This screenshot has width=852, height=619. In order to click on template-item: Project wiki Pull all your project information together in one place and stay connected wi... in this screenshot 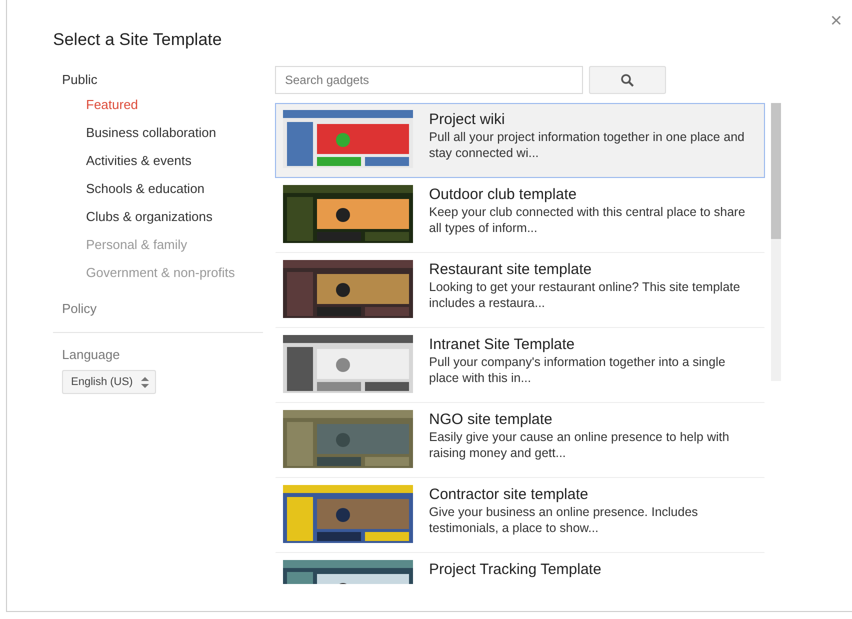, I will do `click(520, 140)`.